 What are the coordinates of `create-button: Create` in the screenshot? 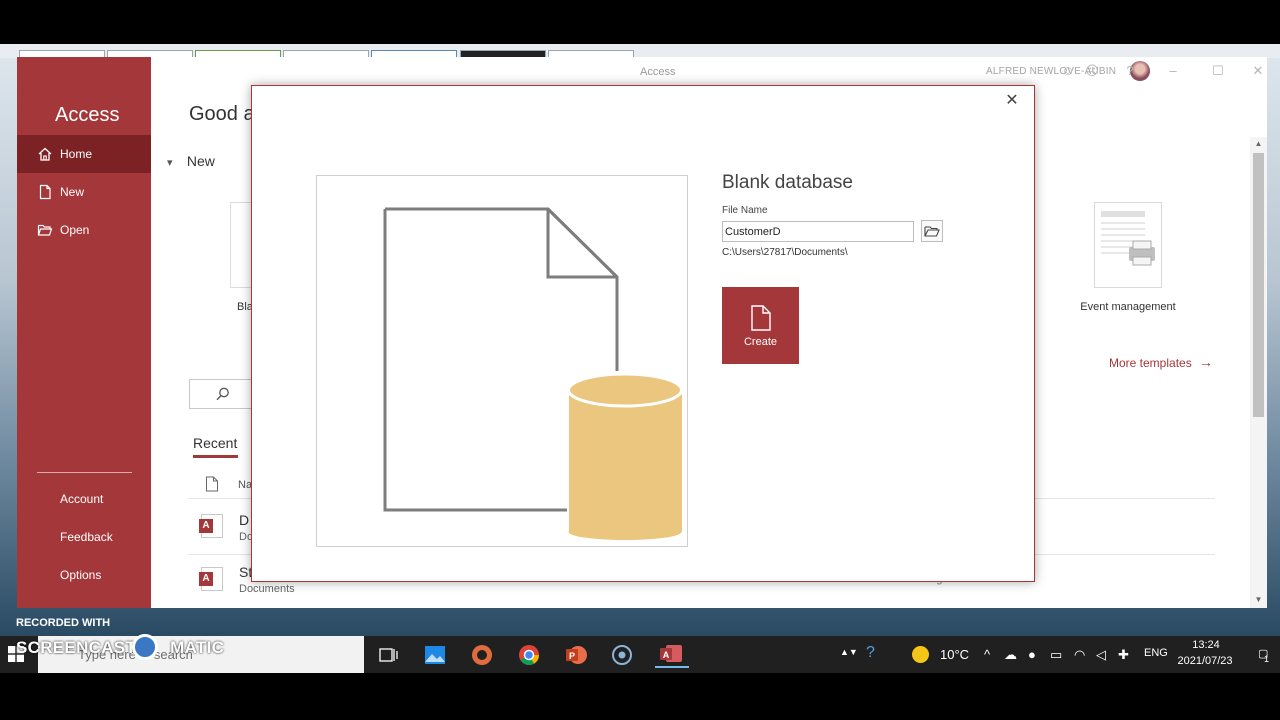 It's located at (760, 325).